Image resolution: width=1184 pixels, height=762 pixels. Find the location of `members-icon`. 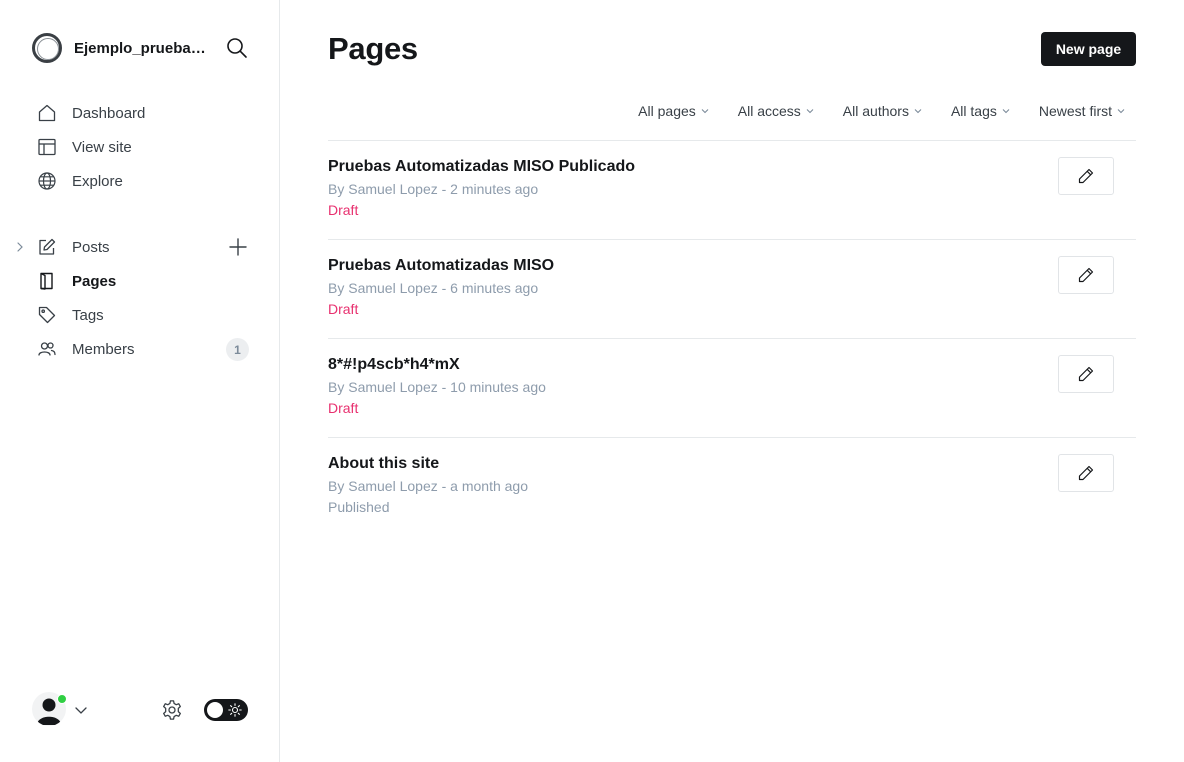

members-icon is located at coordinates (47, 349).